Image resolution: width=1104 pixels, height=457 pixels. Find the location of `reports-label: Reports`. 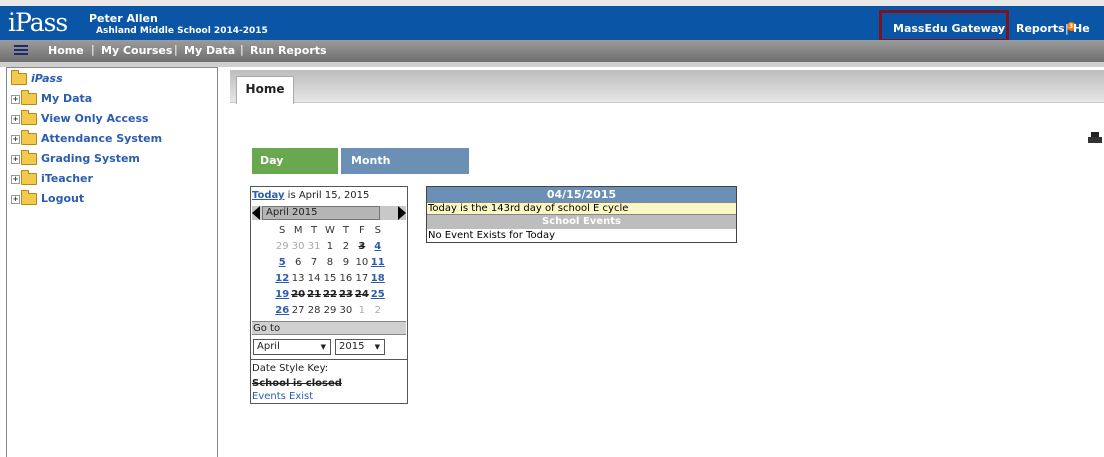

reports-label: Reports is located at coordinates (1040, 28).